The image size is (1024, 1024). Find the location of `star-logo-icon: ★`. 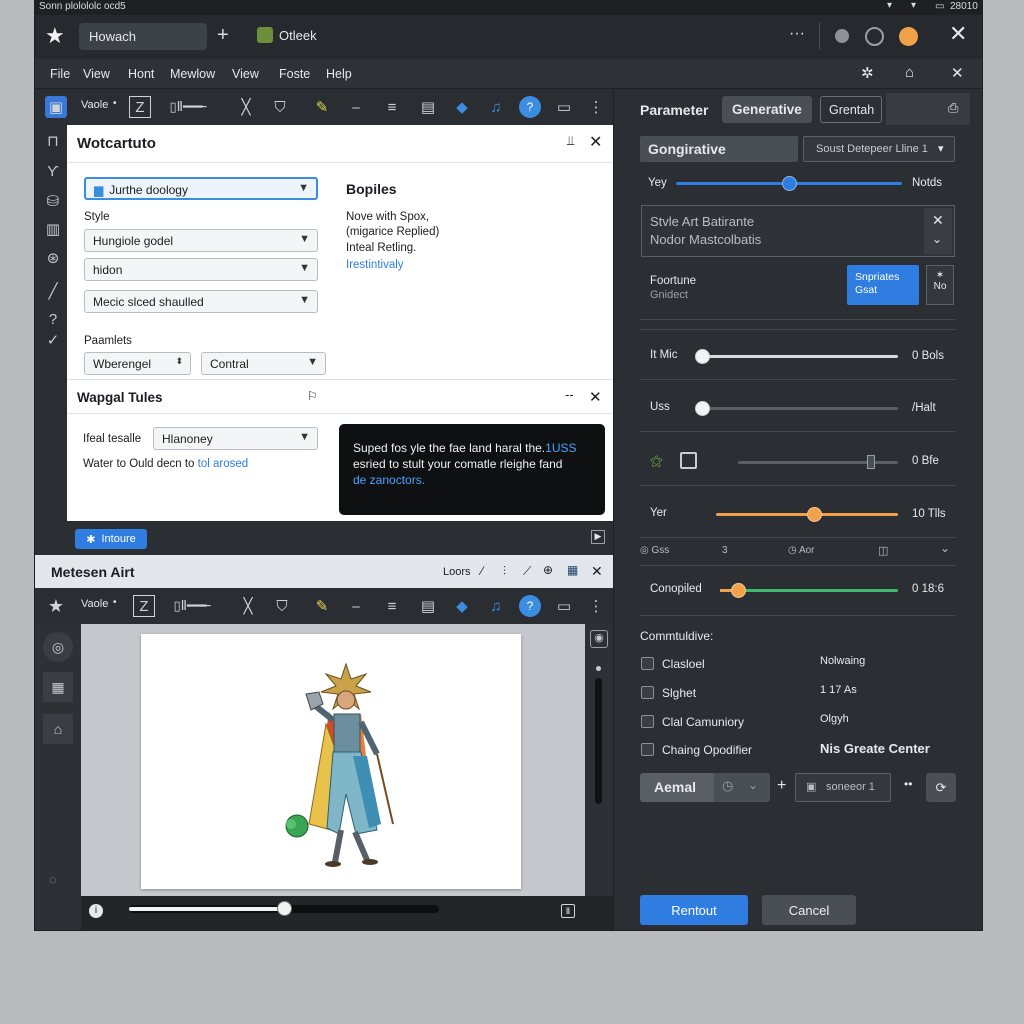

star-logo-icon: ★ is located at coordinates (55, 36).